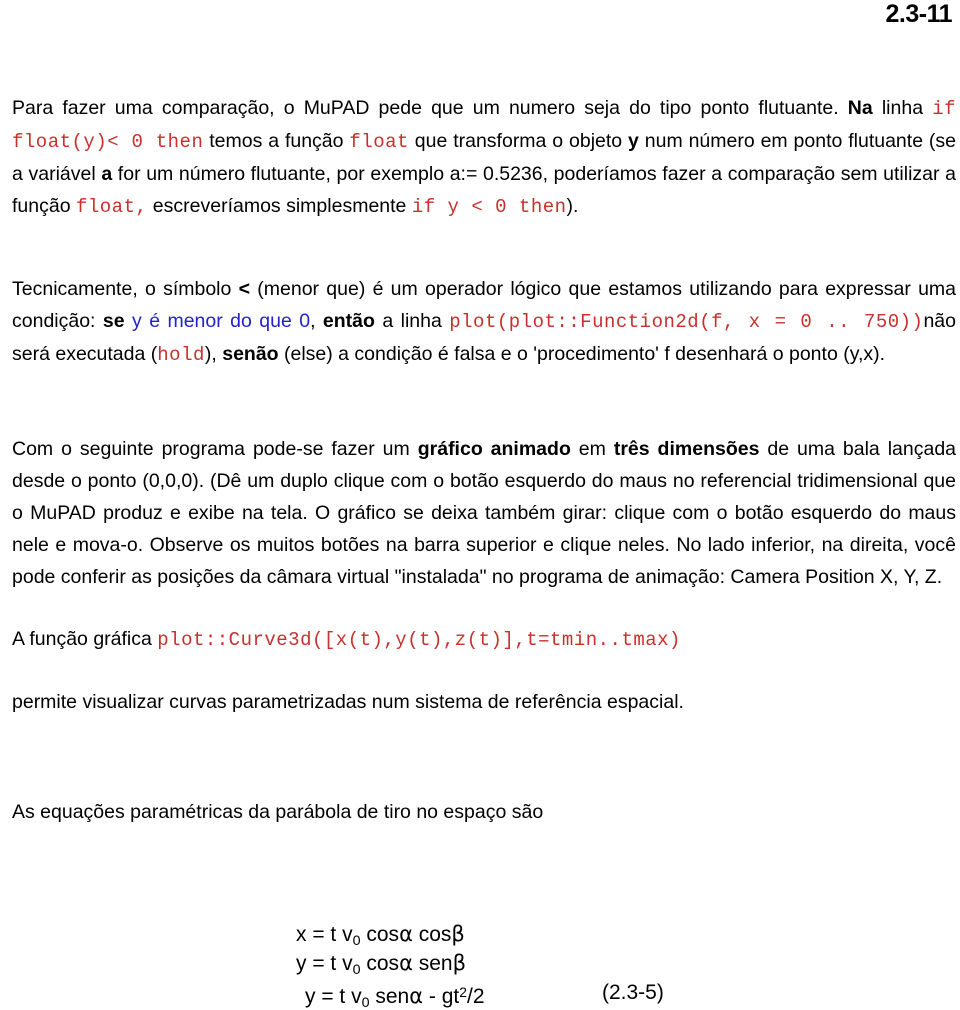 The height and width of the screenshot is (1010, 960). I want to click on equation-tag: (2.3-5), so click(633, 992).